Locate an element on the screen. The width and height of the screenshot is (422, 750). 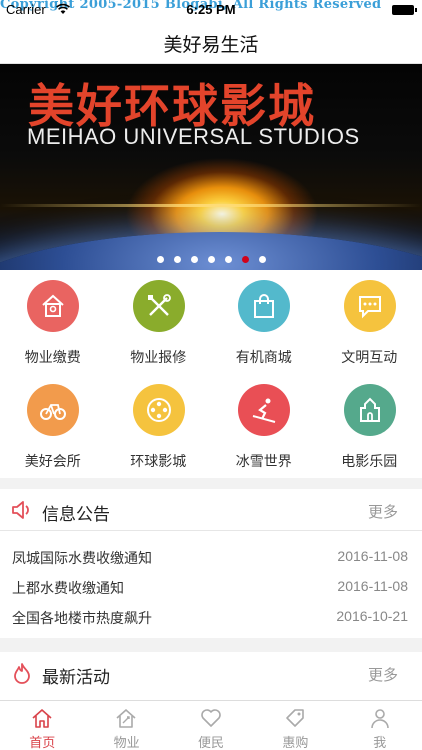
tab-property: 物业 is located at coordinates (126, 725).